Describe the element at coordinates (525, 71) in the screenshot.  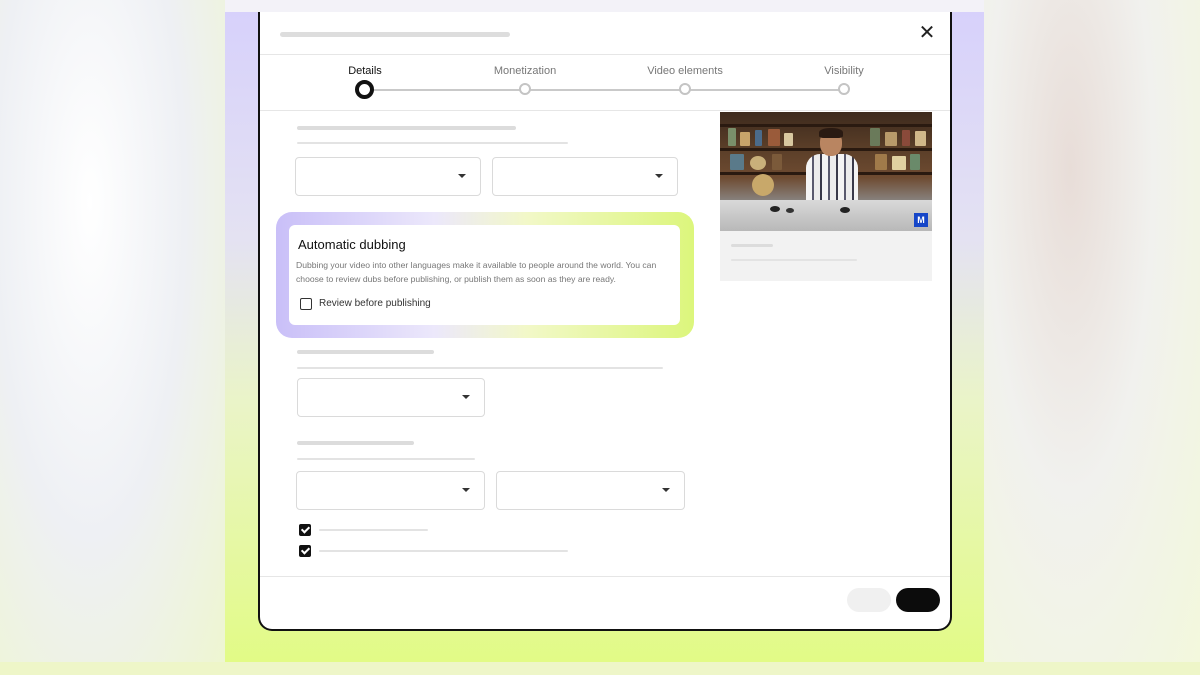
I see `step-label: Monetization` at that location.